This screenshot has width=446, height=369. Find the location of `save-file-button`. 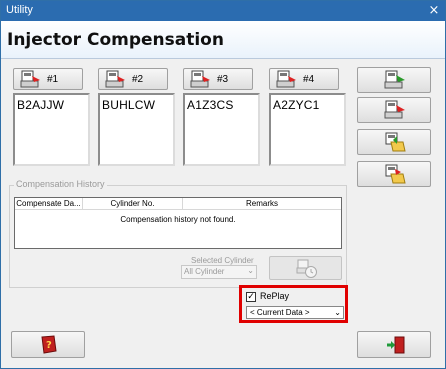

save-file-button is located at coordinates (394, 174).